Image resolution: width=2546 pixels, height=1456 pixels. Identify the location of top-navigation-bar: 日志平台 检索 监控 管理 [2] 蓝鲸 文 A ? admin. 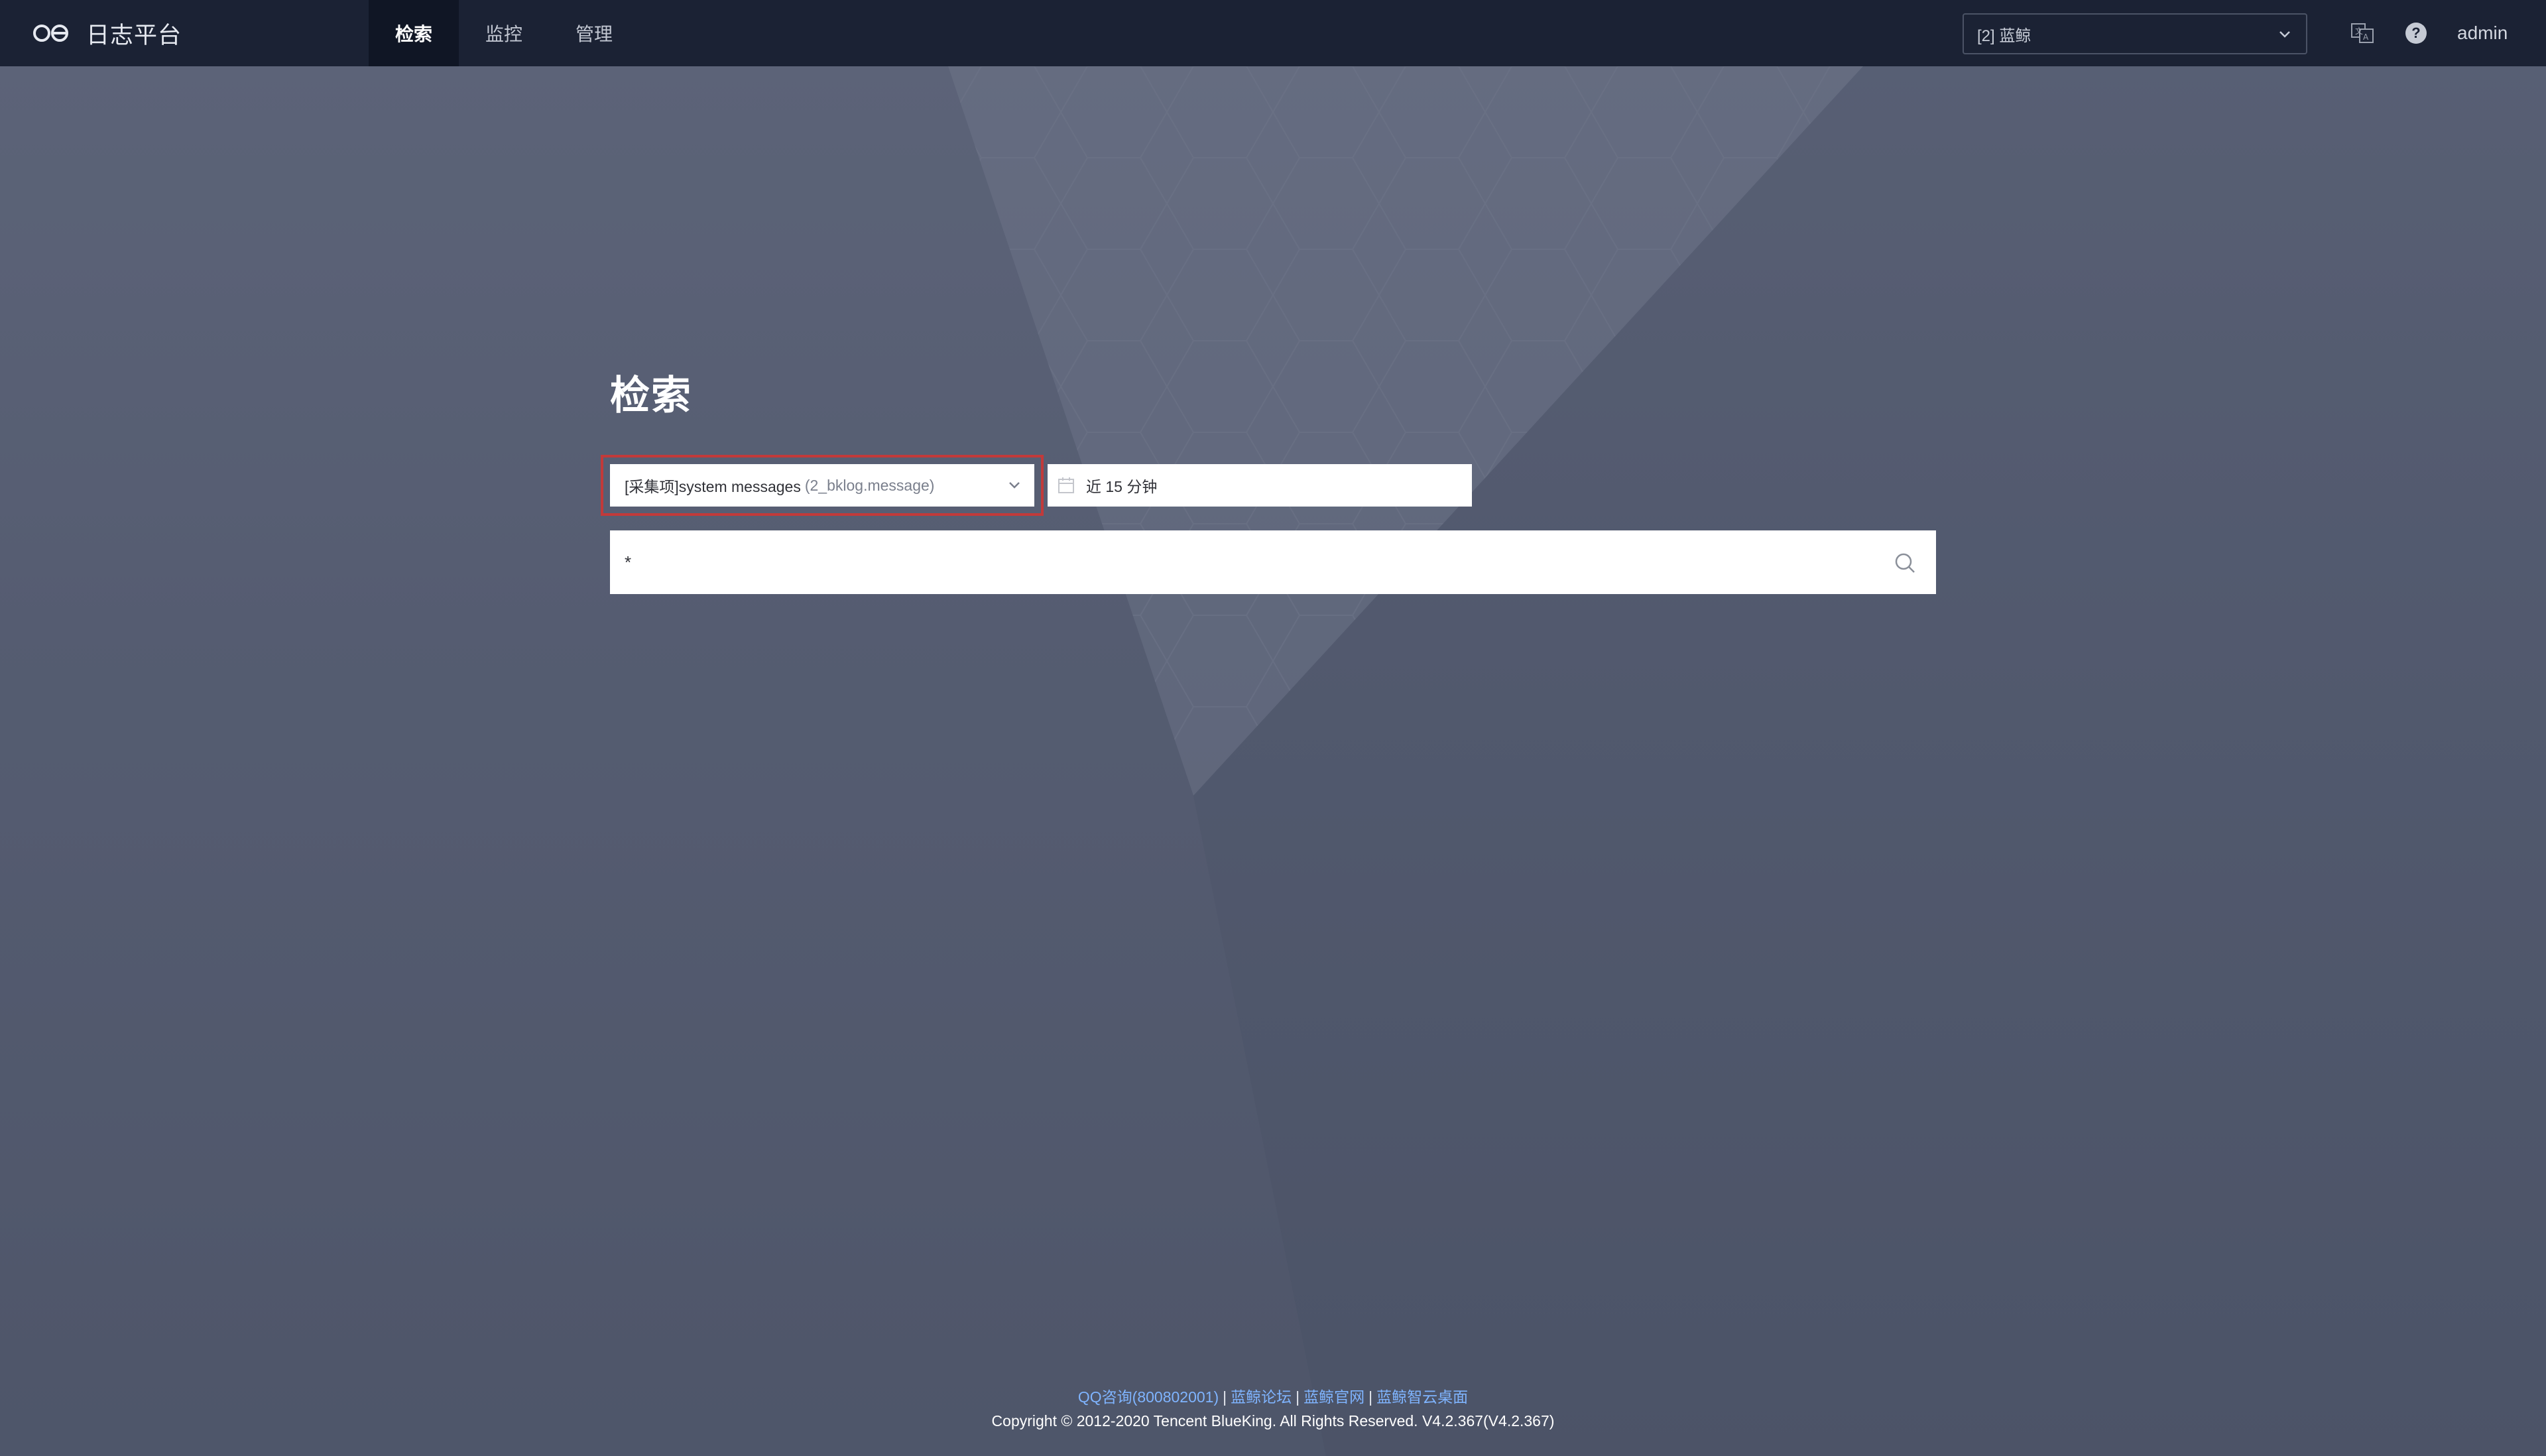
(1273, 33).